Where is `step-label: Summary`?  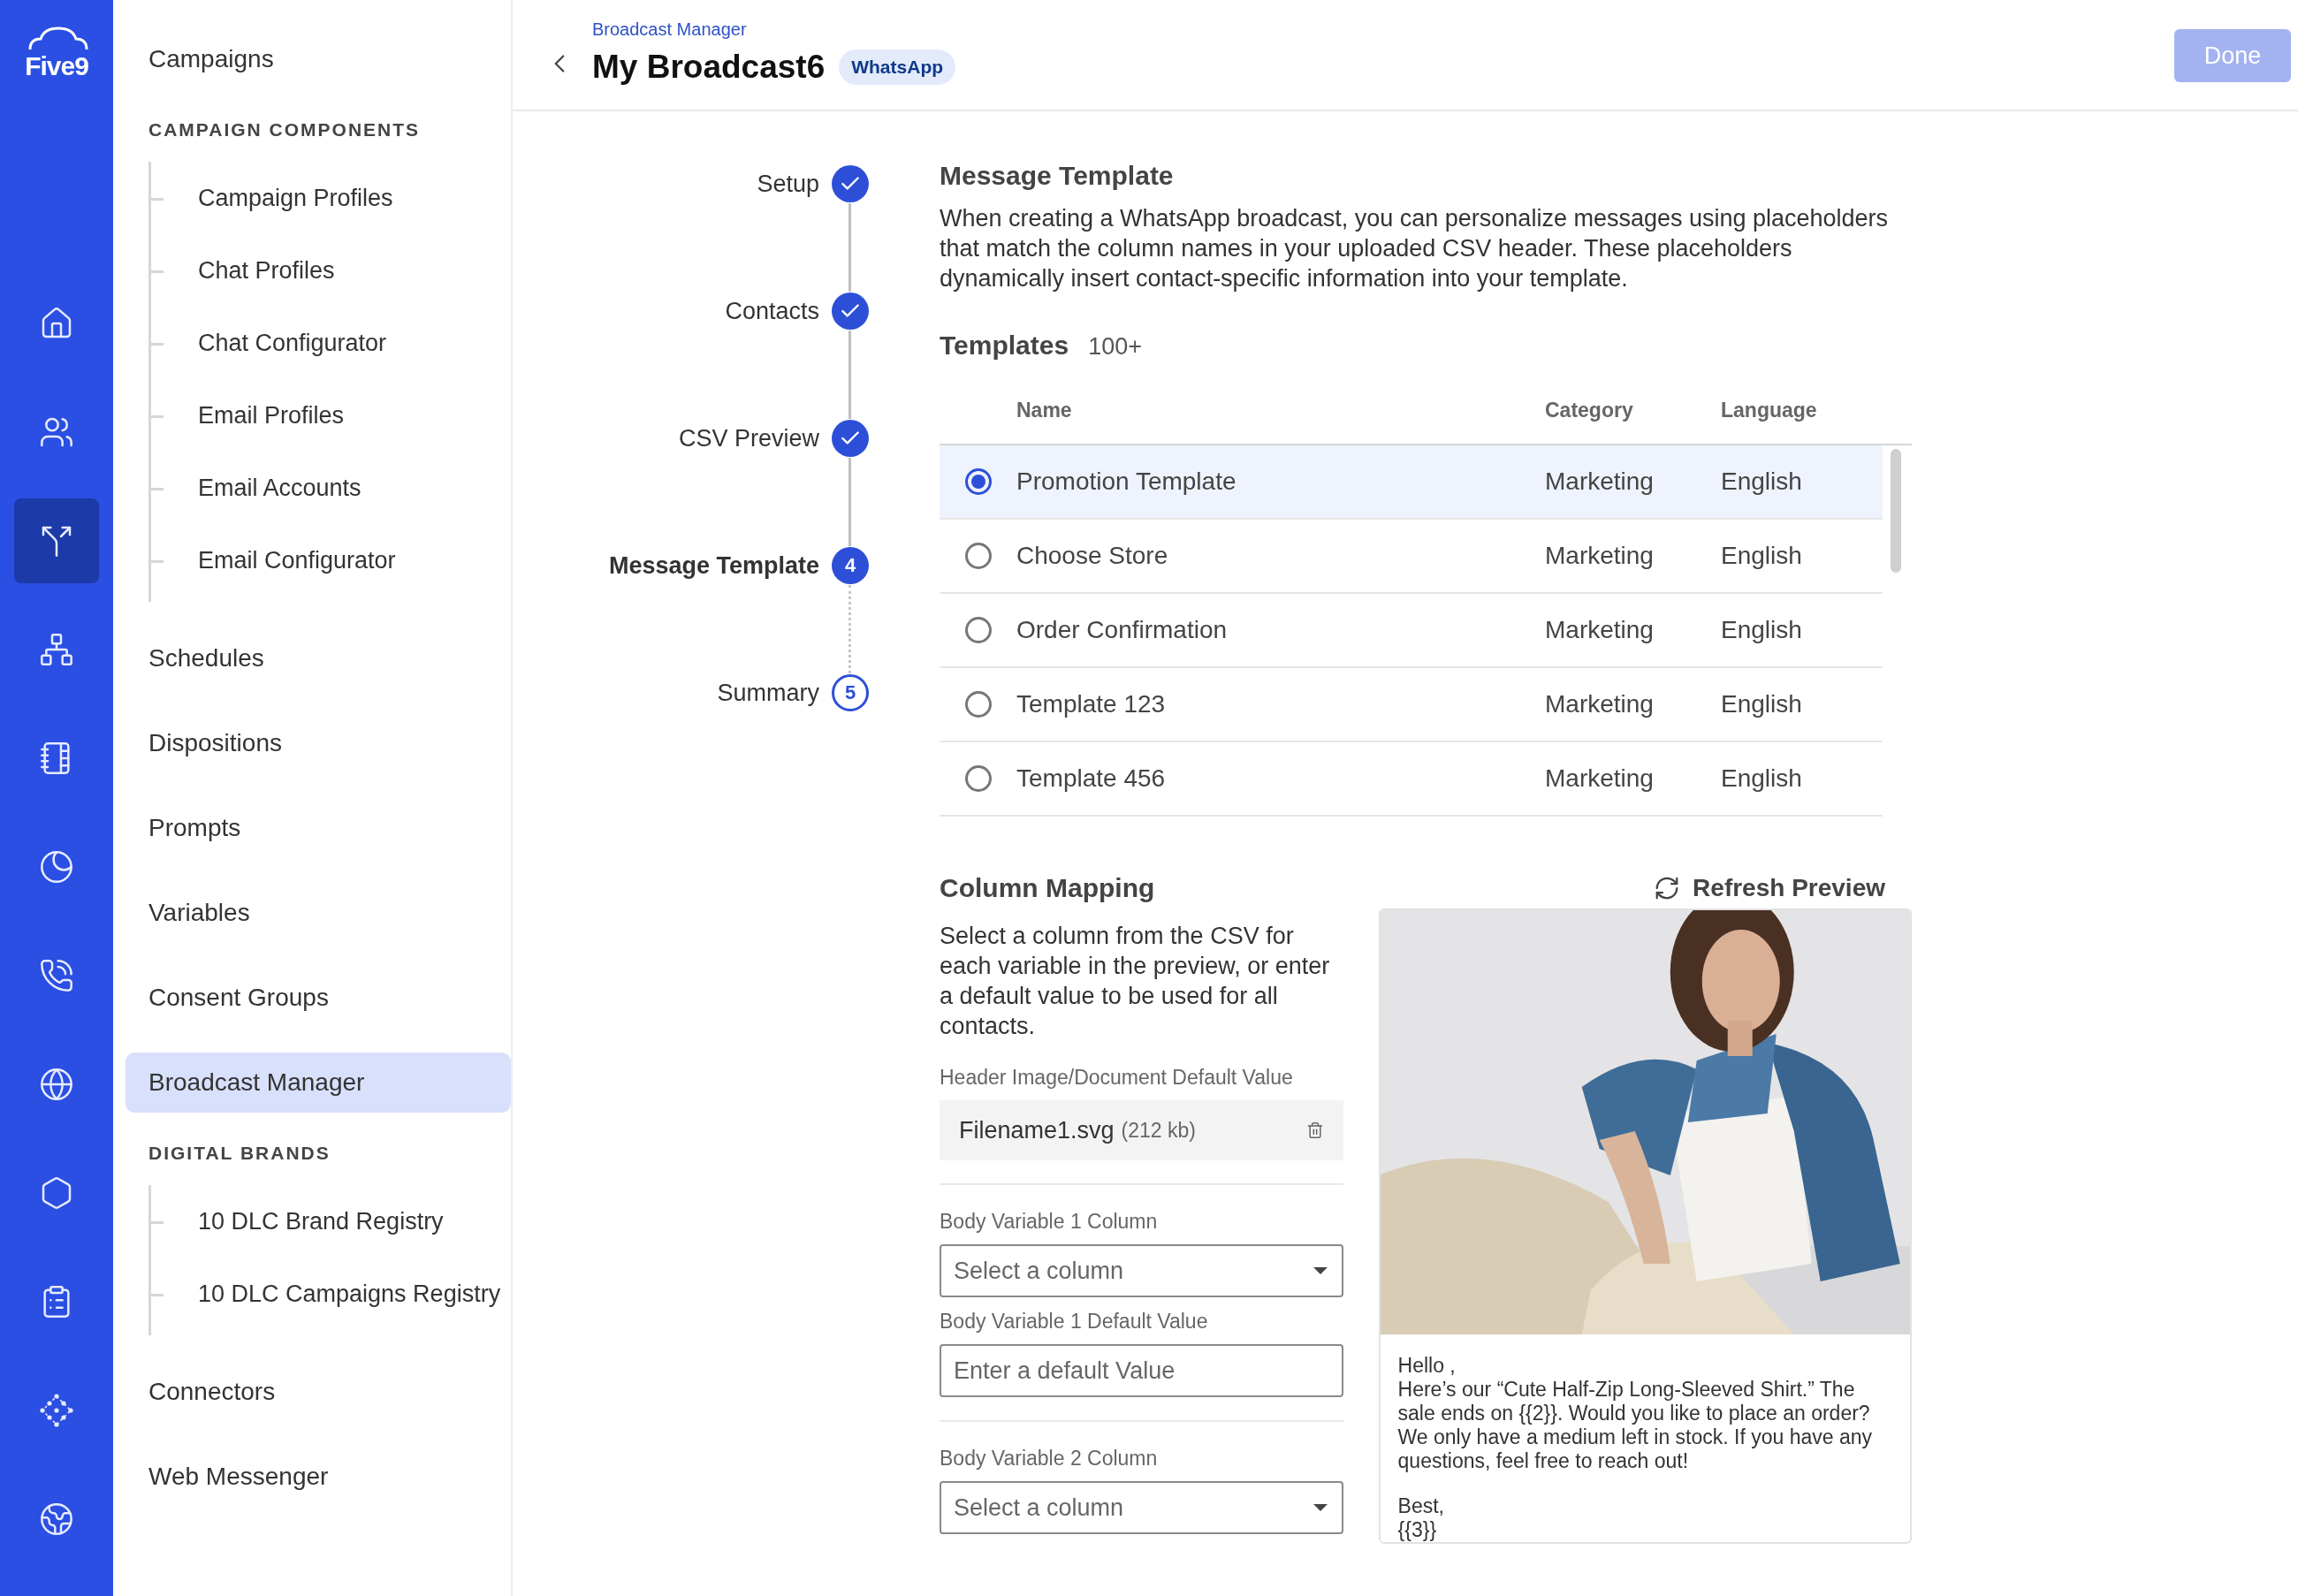 step-label: Summary is located at coordinates (768, 693).